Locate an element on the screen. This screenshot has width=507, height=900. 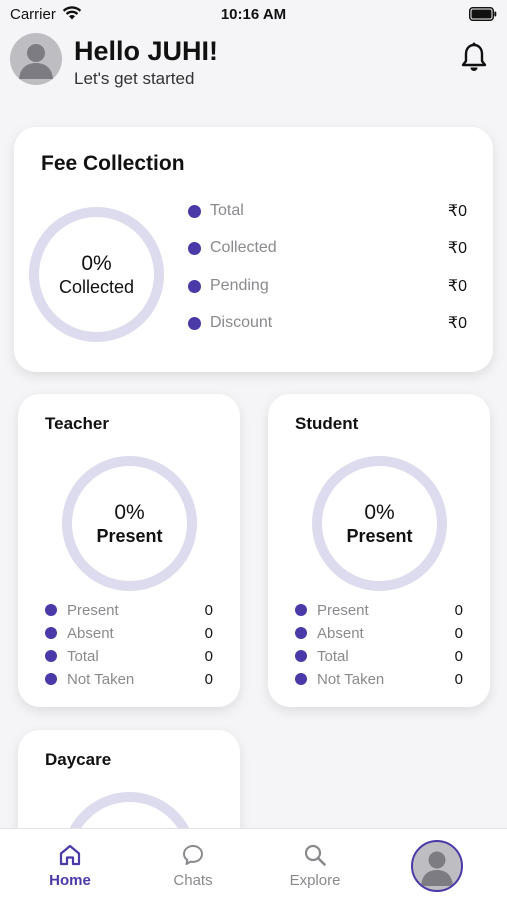
fee-item-label: Collected is located at coordinates (243, 247).